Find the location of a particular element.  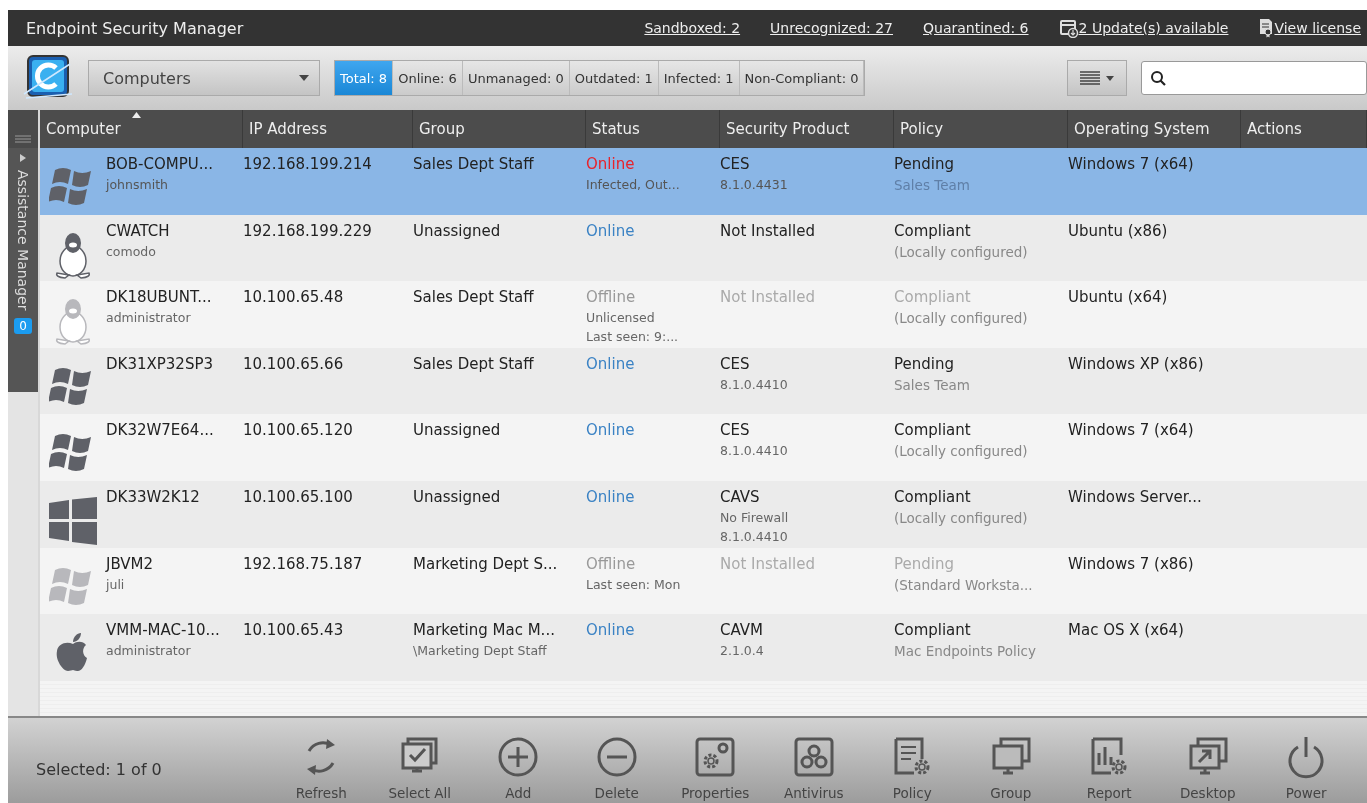

header-link: 2 Update(s) available is located at coordinates (1153, 28).